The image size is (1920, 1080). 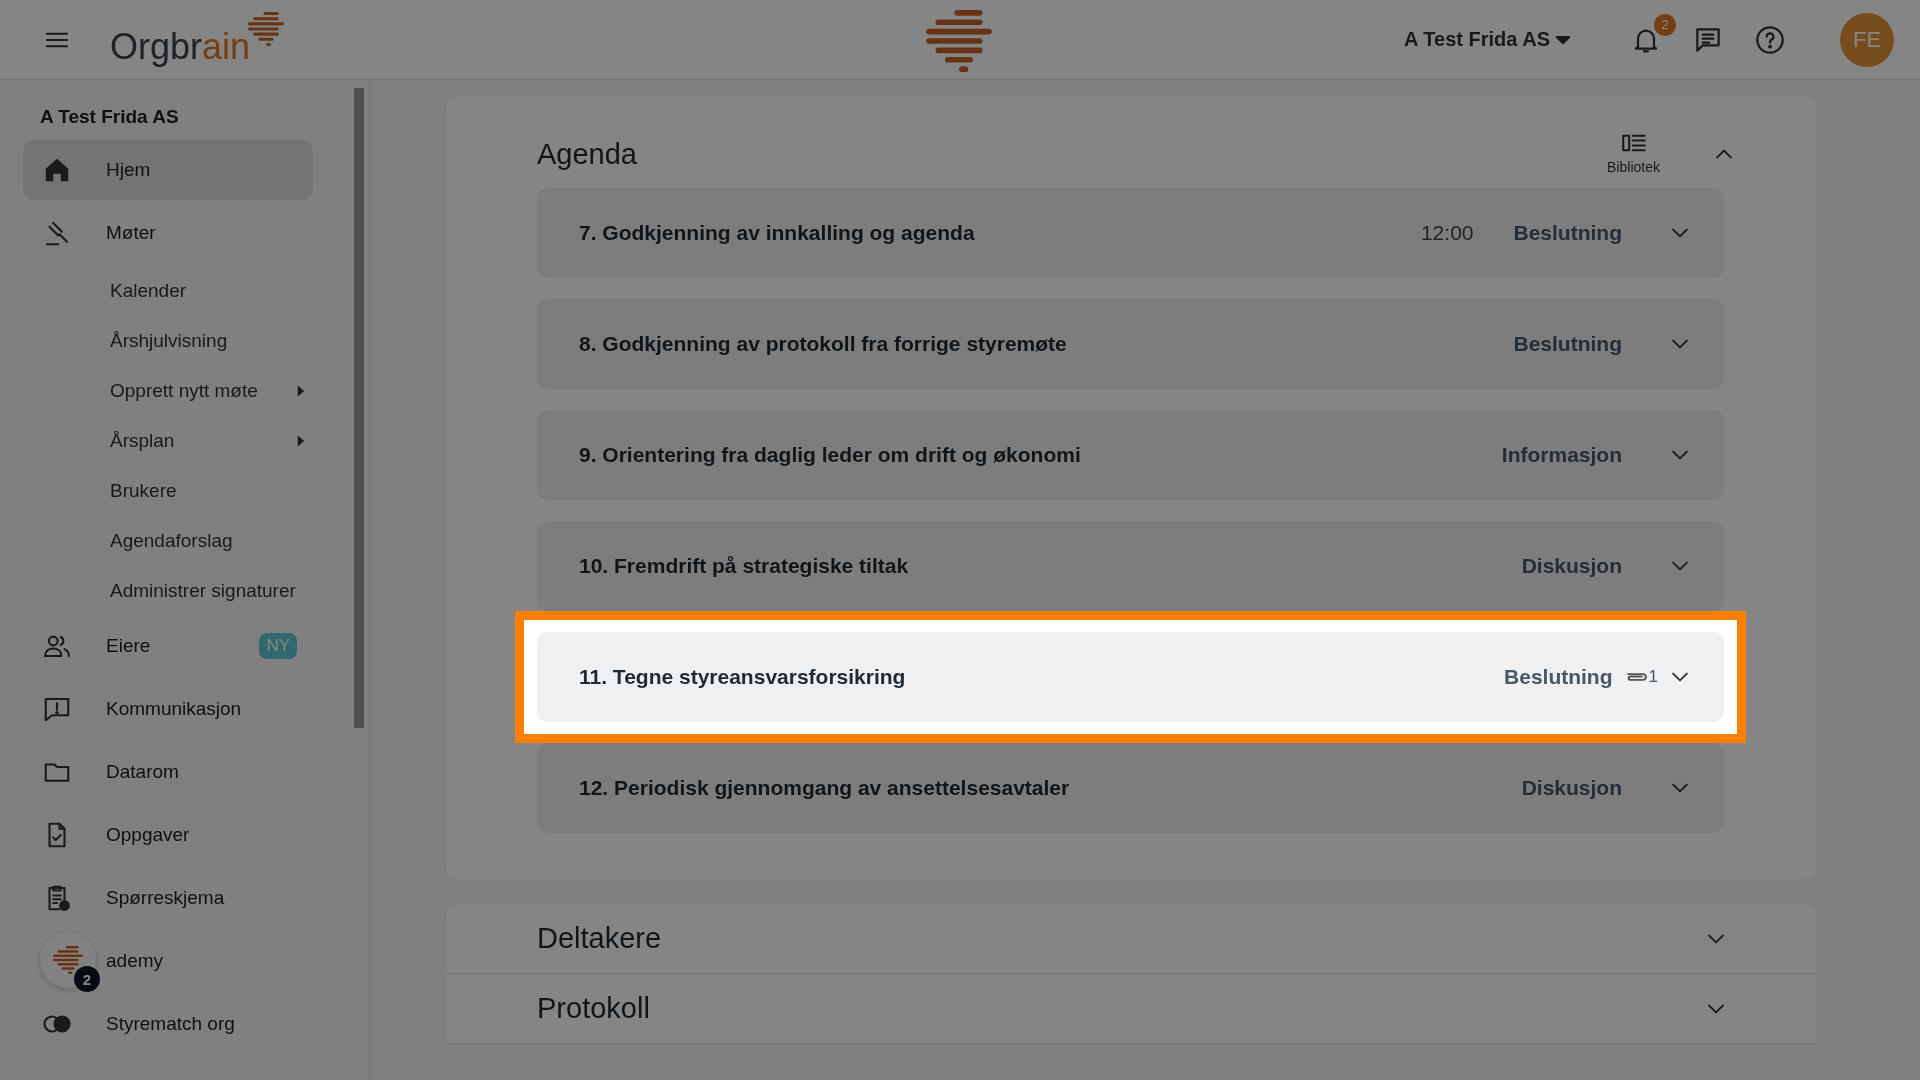 I want to click on sidebar-subitem: Årsplan, so click(x=168, y=441).